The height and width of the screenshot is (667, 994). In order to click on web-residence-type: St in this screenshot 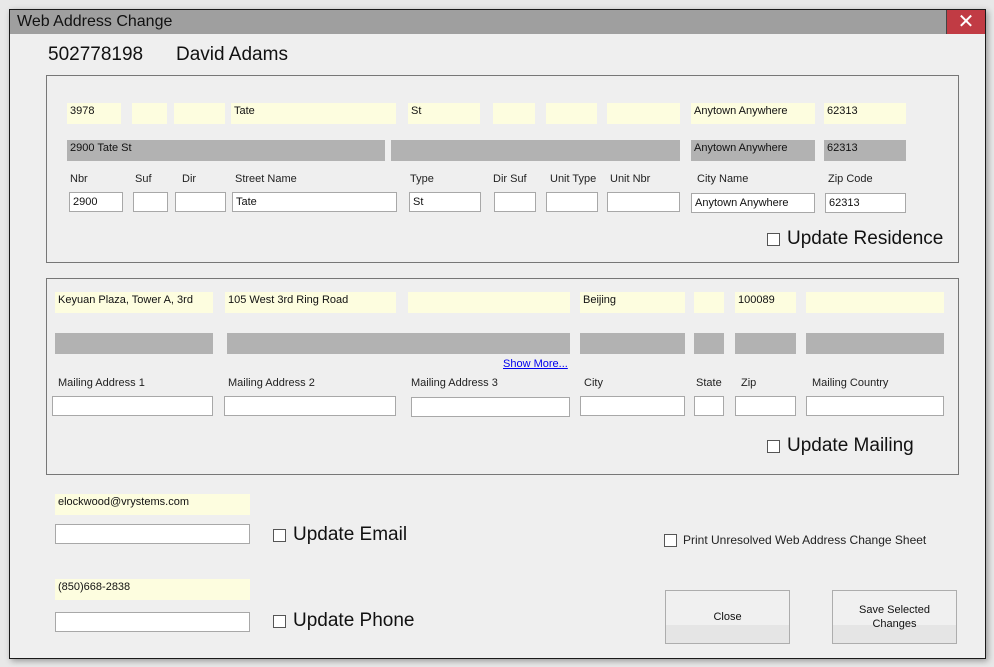, I will do `click(444, 113)`.